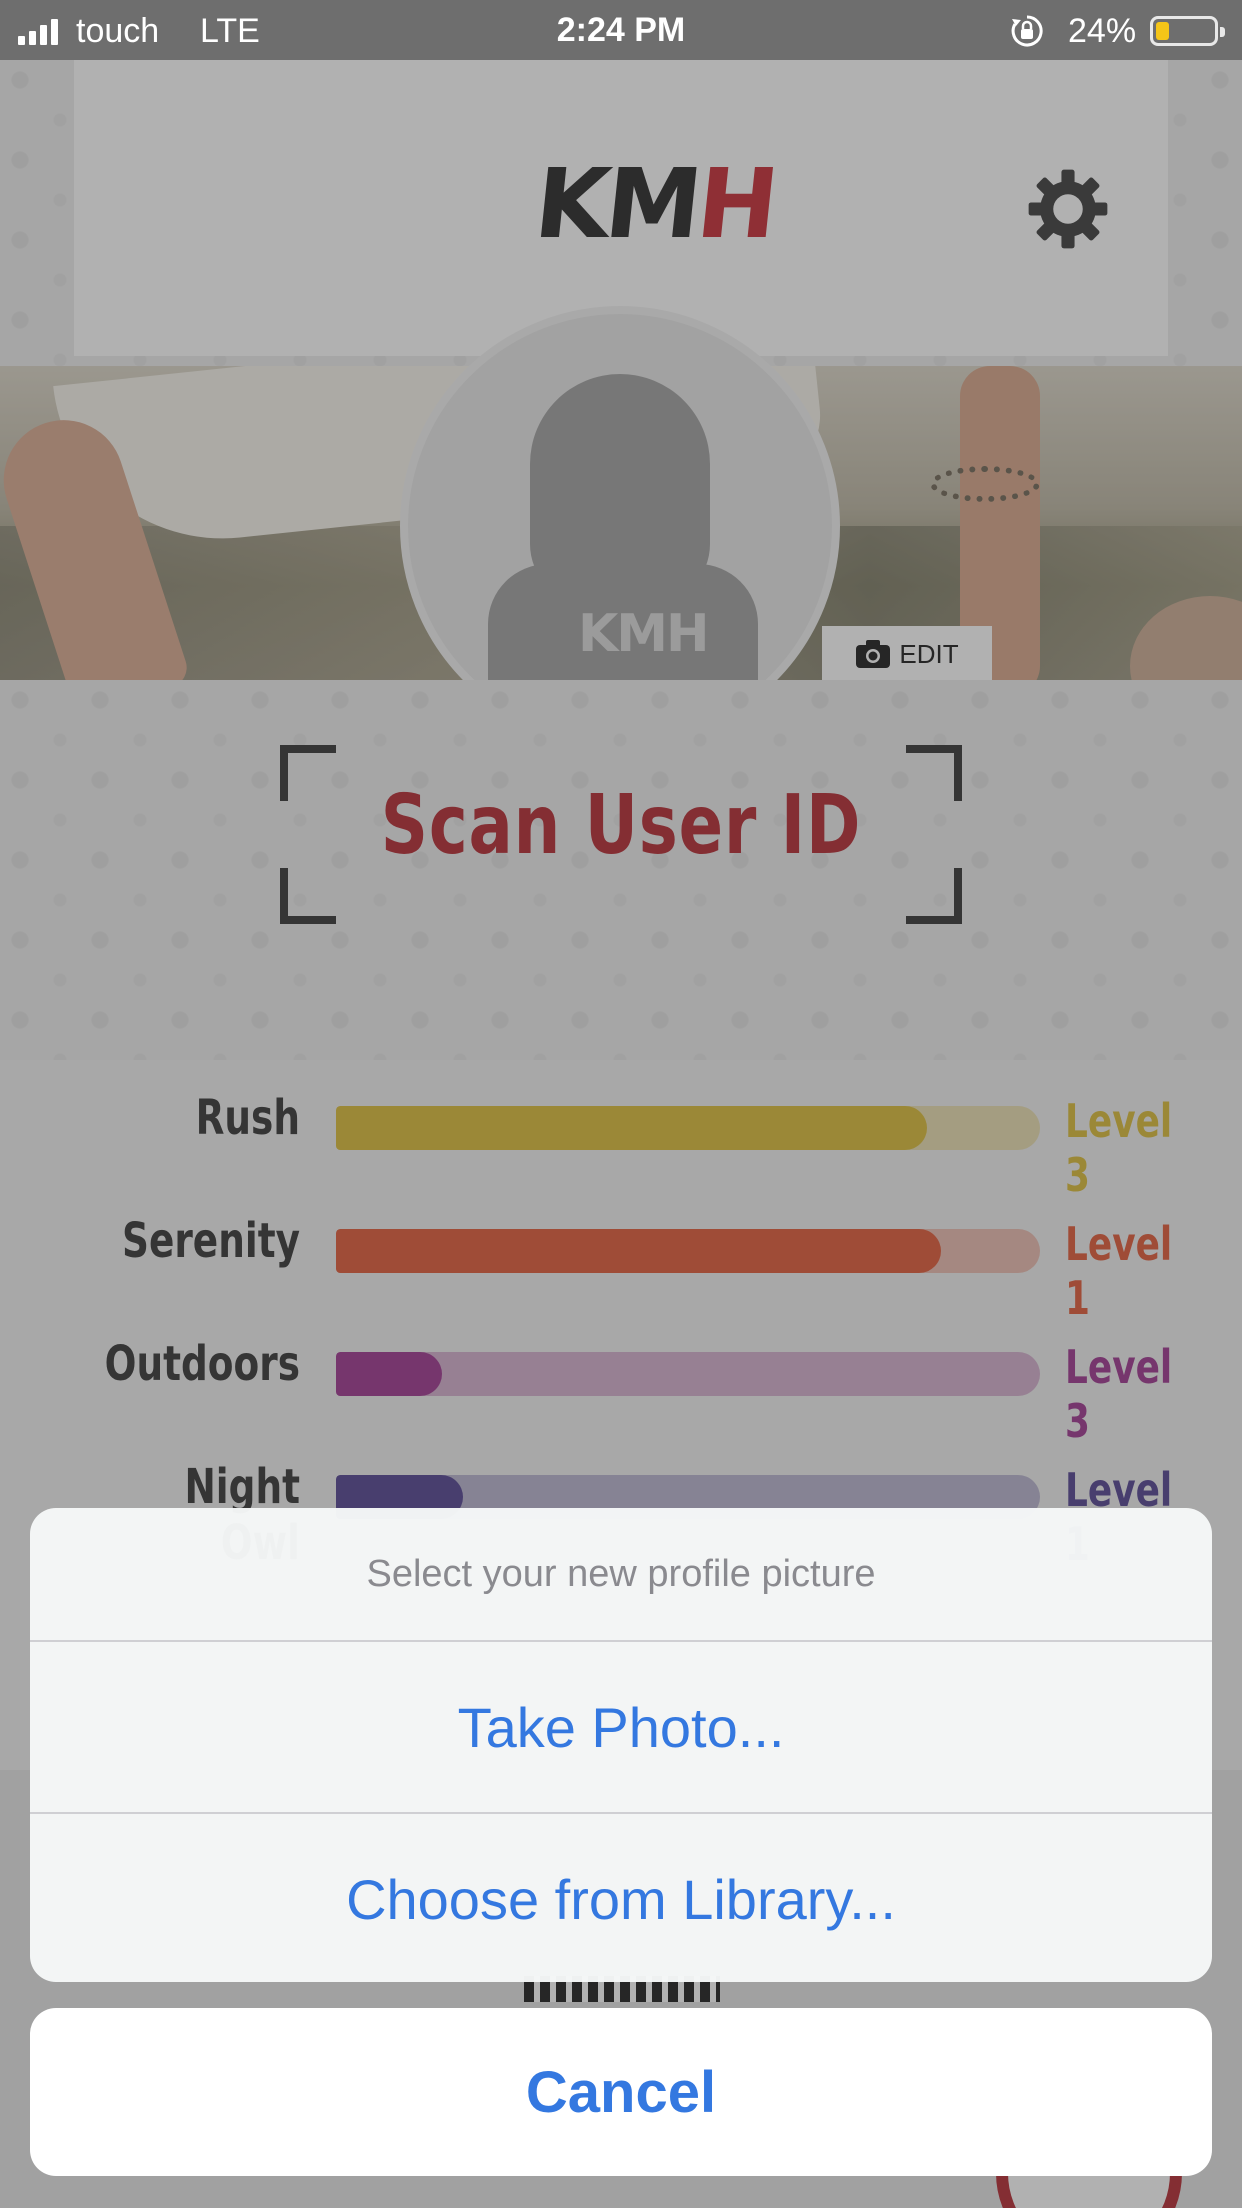 This screenshot has height=2208, width=1242. What do you see at coordinates (1187, 31) in the screenshot?
I see `battery-icon` at bounding box center [1187, 31].